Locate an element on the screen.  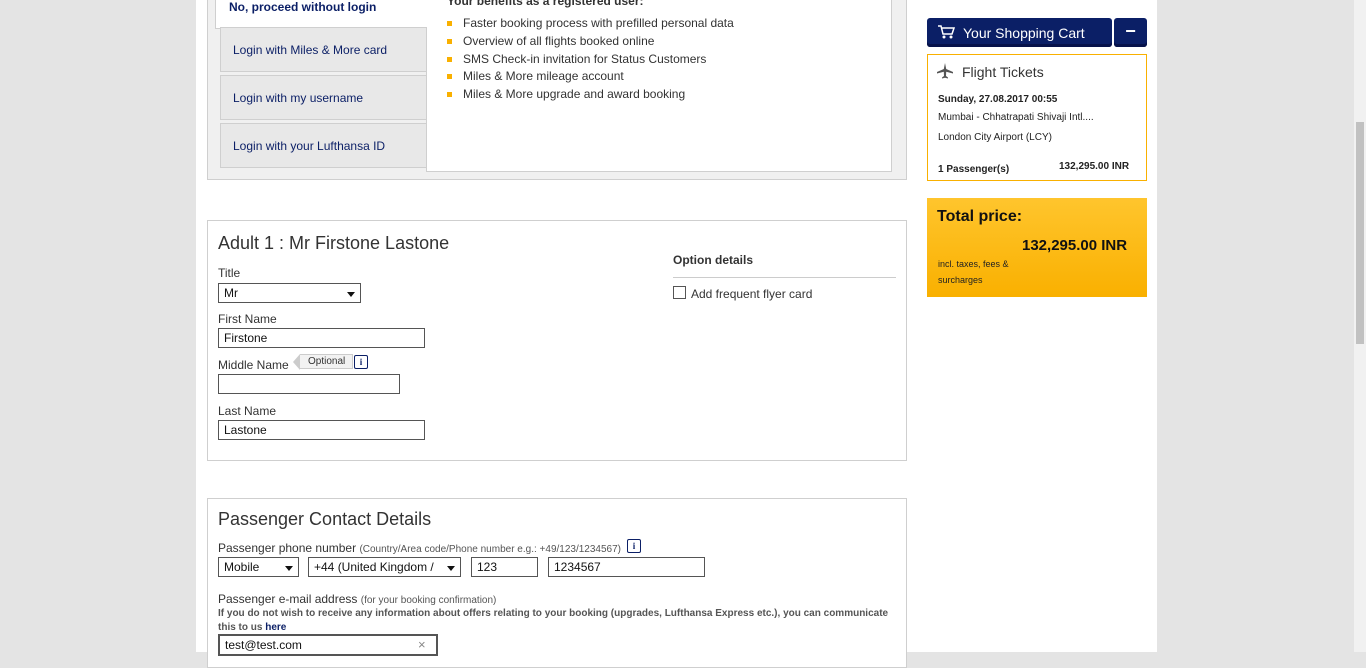
phone-type-select: Mobile is located at coordinates (258, 567).